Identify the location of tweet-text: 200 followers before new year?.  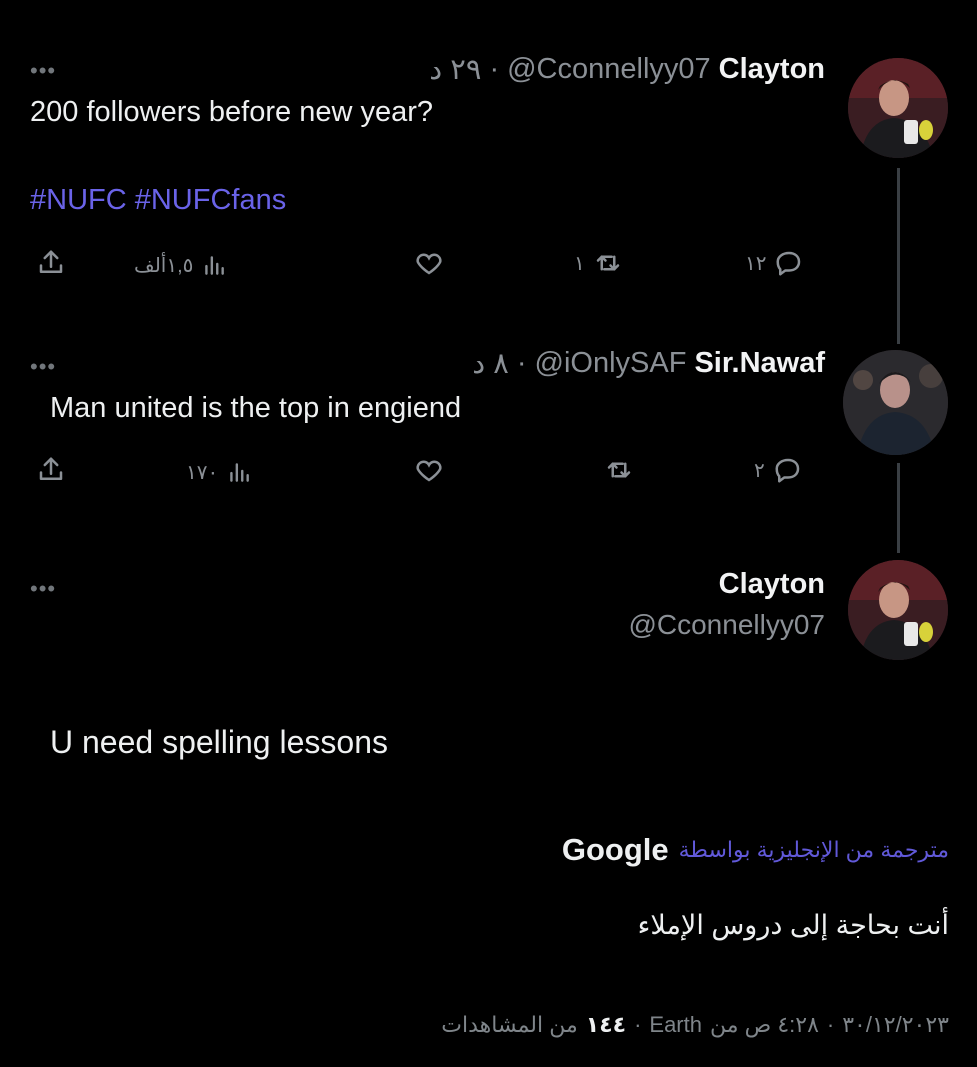
(232, 112).